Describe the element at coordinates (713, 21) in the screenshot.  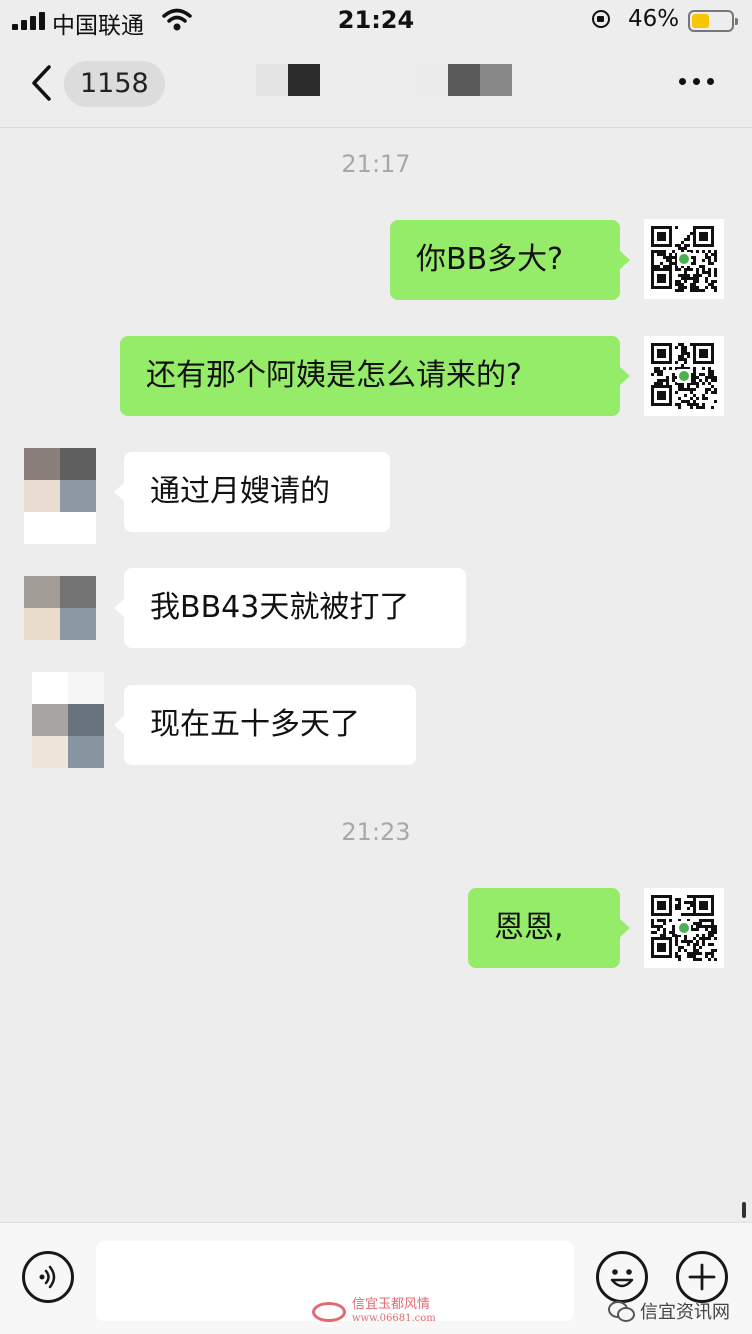
I see `battery-icon` at that location.